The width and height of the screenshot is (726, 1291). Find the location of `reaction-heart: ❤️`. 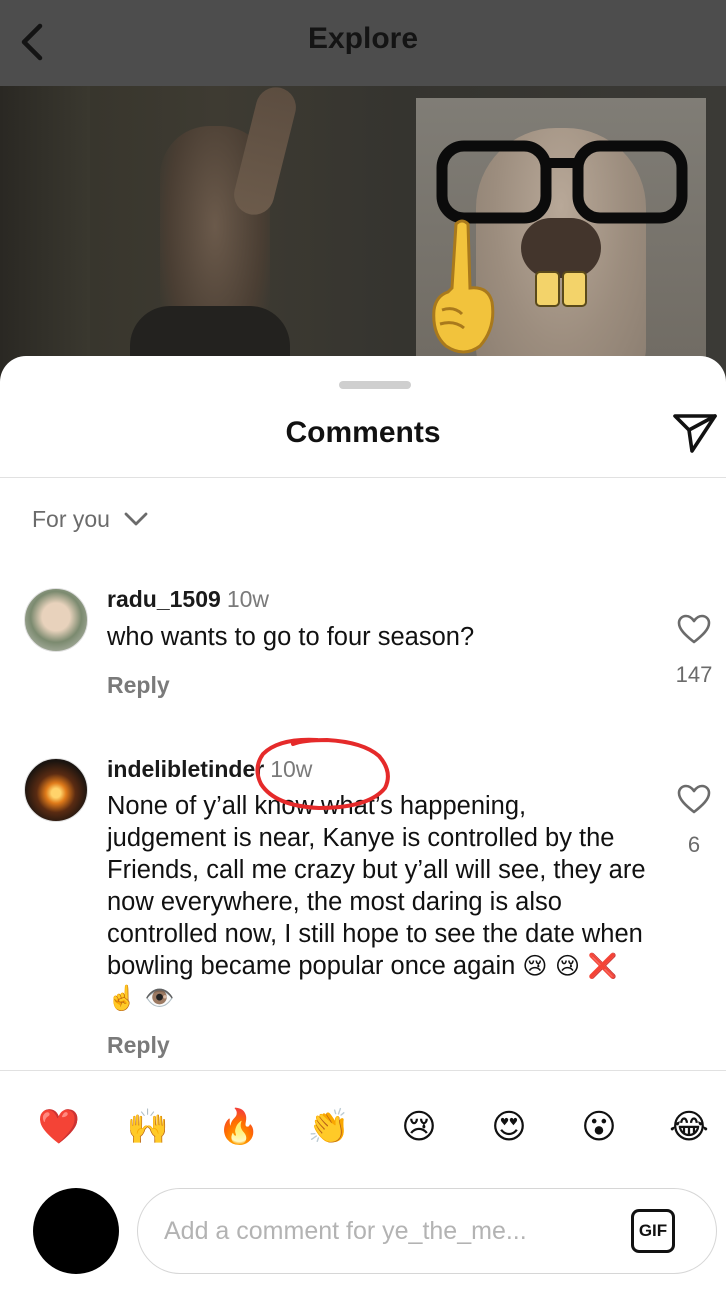

reaction-heart: ❤️ is located at coordinates (59, 1127).